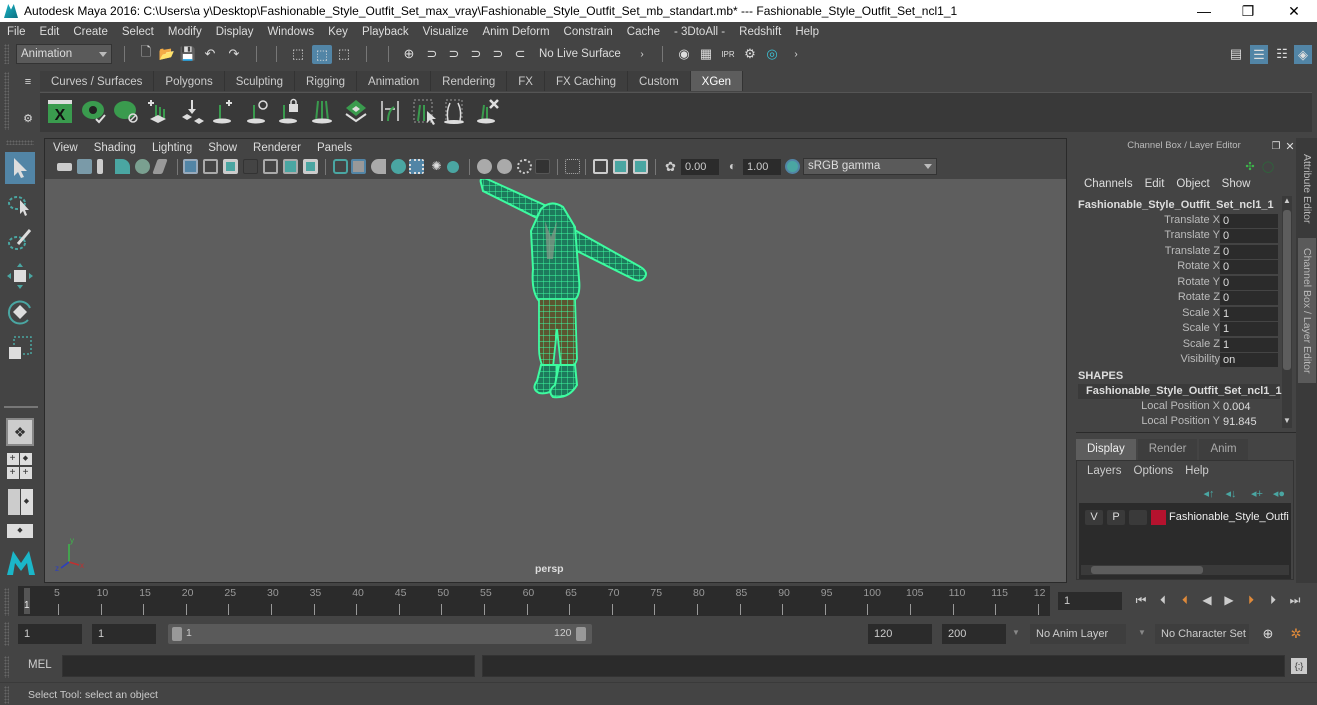  I want to click on channel-row: Scale Y1, so click(1177, 329).